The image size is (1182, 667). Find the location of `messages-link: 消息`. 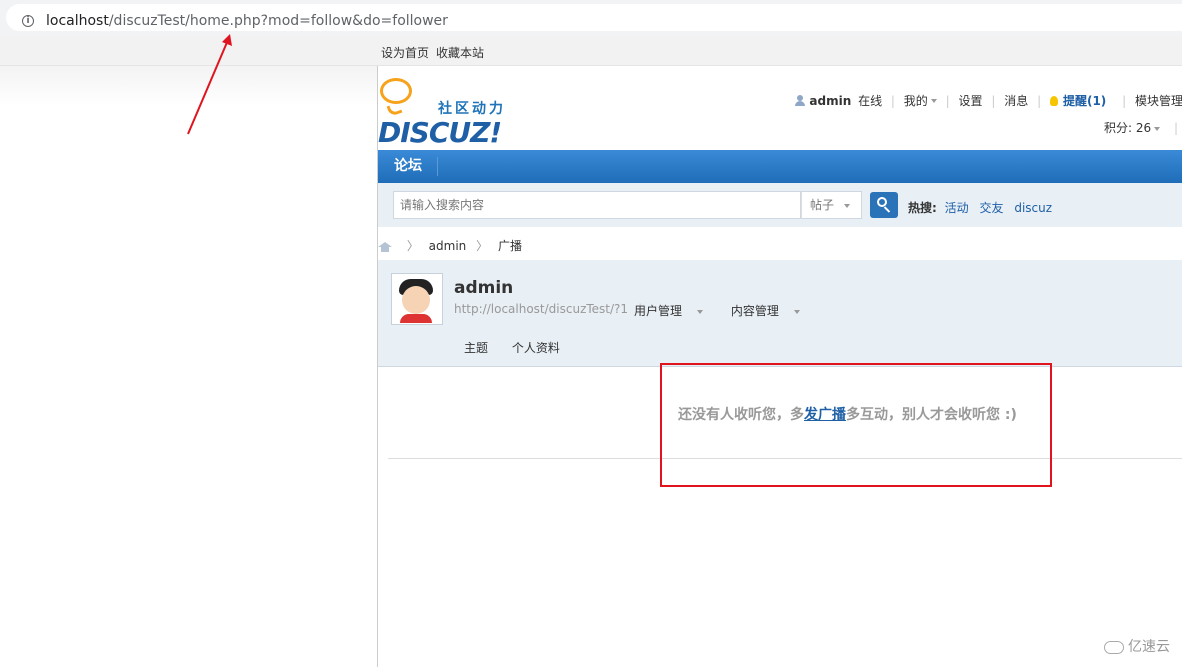

messages-link: 消息 is located at coordinates (1016, 100).